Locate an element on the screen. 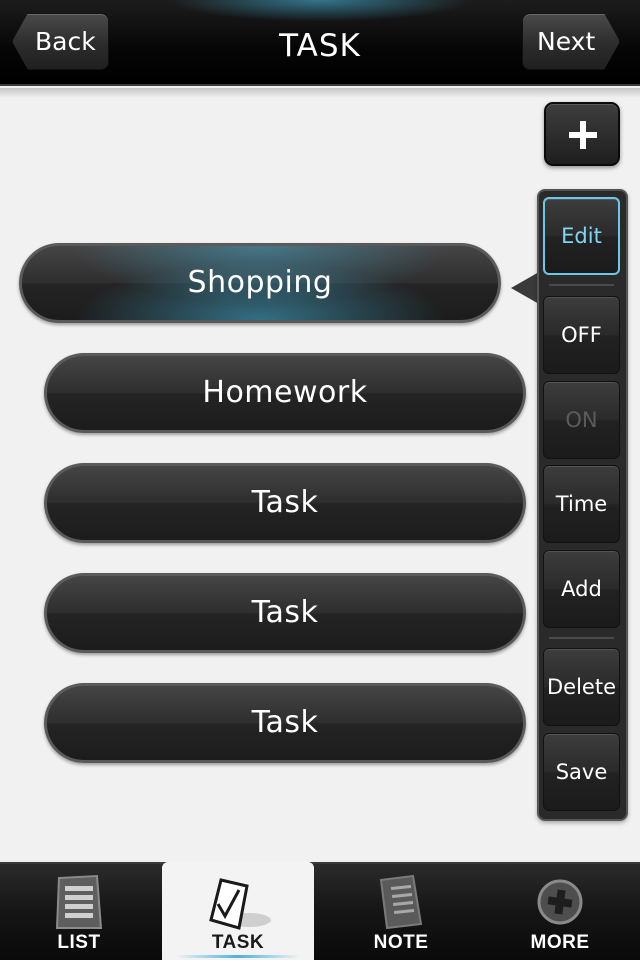 This screenshot has height=960, width=640. next-button: Next is located at coordinates (571, 41).